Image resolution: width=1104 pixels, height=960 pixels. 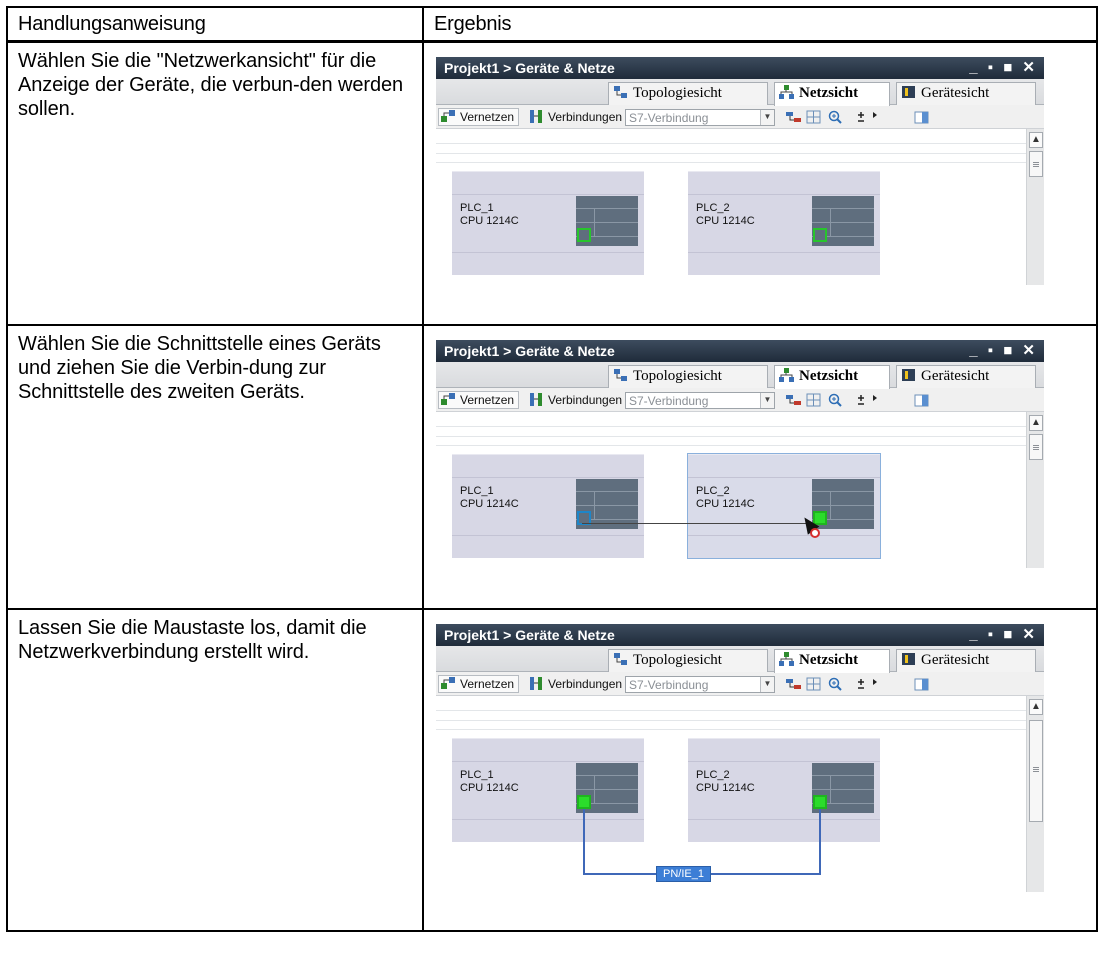 What do you see at coordinates (760, 24) in the screenshot?
I see `header-result: Ergebnis` at bounding box center [760, 24].